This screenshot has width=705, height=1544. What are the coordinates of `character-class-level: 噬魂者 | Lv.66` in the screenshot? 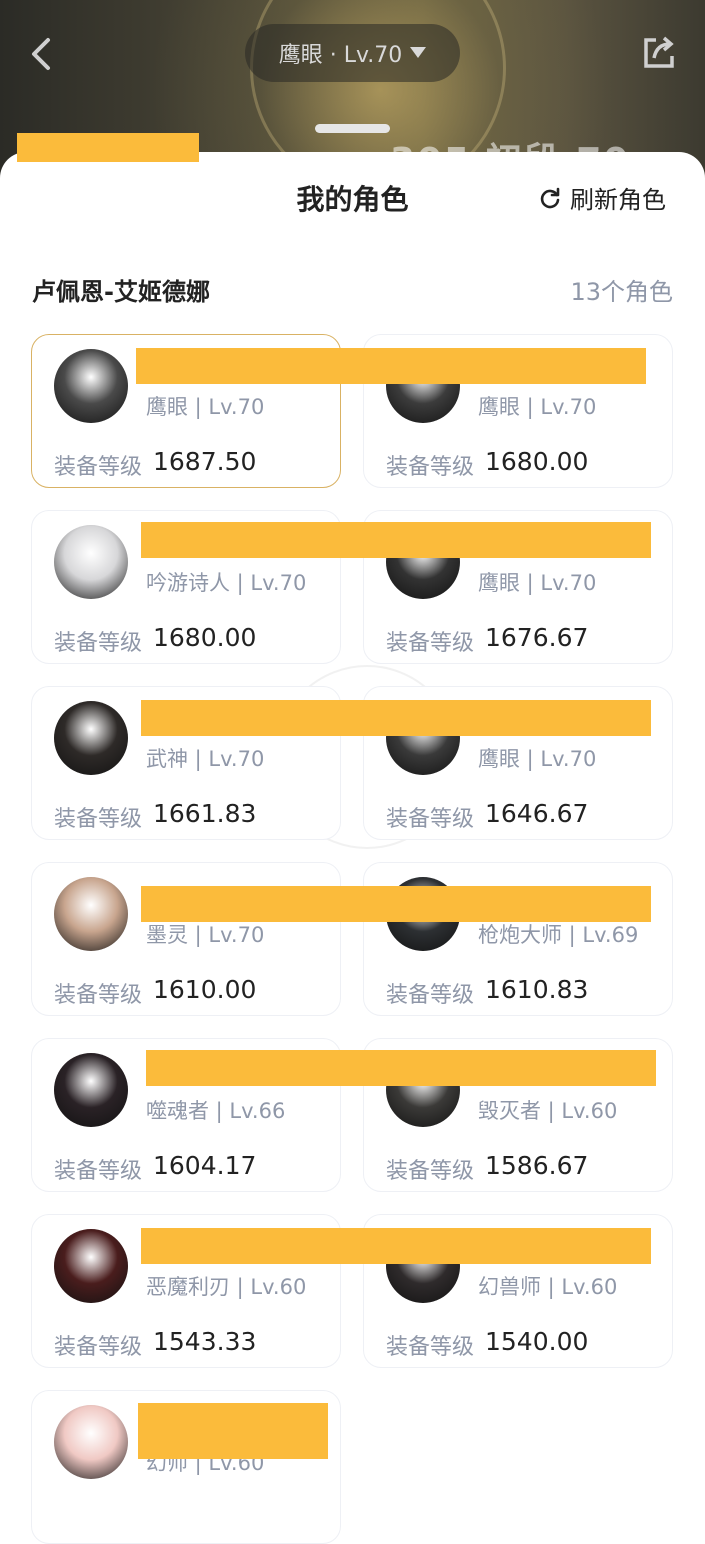 It's located at (216, 1111).